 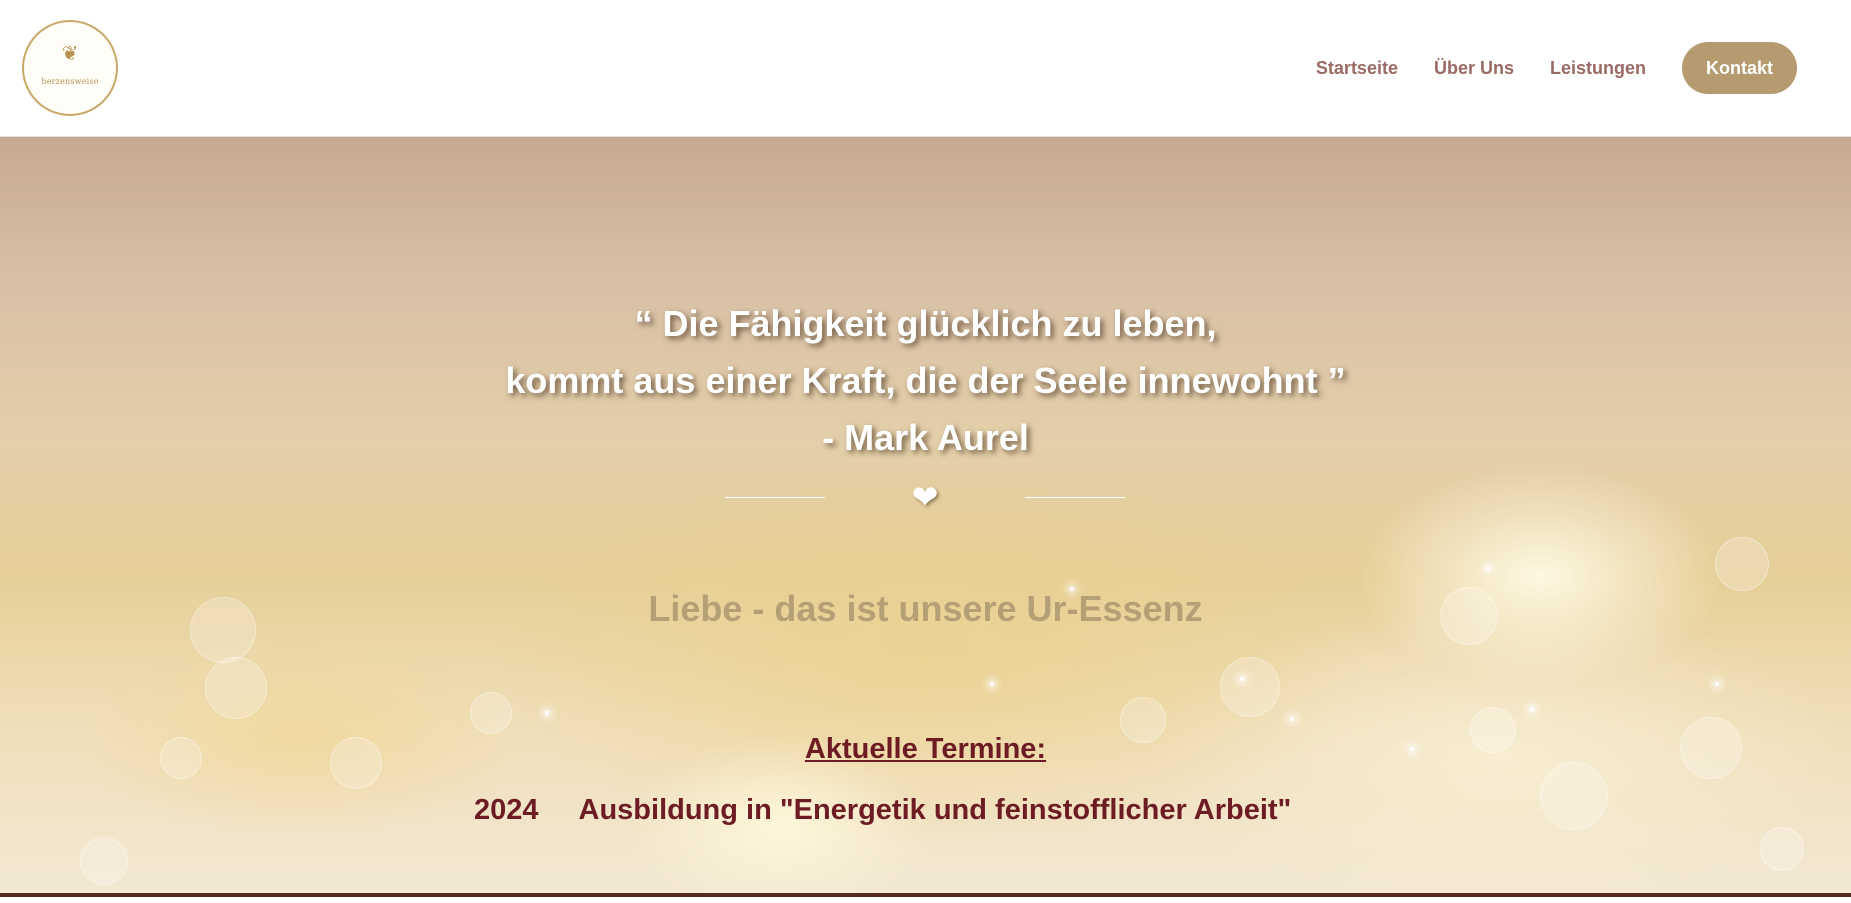 What do you see at coordinates (70, 81) in the screenshot?
I see `logo-text: herzensweise` at bounding box center [70, 81].